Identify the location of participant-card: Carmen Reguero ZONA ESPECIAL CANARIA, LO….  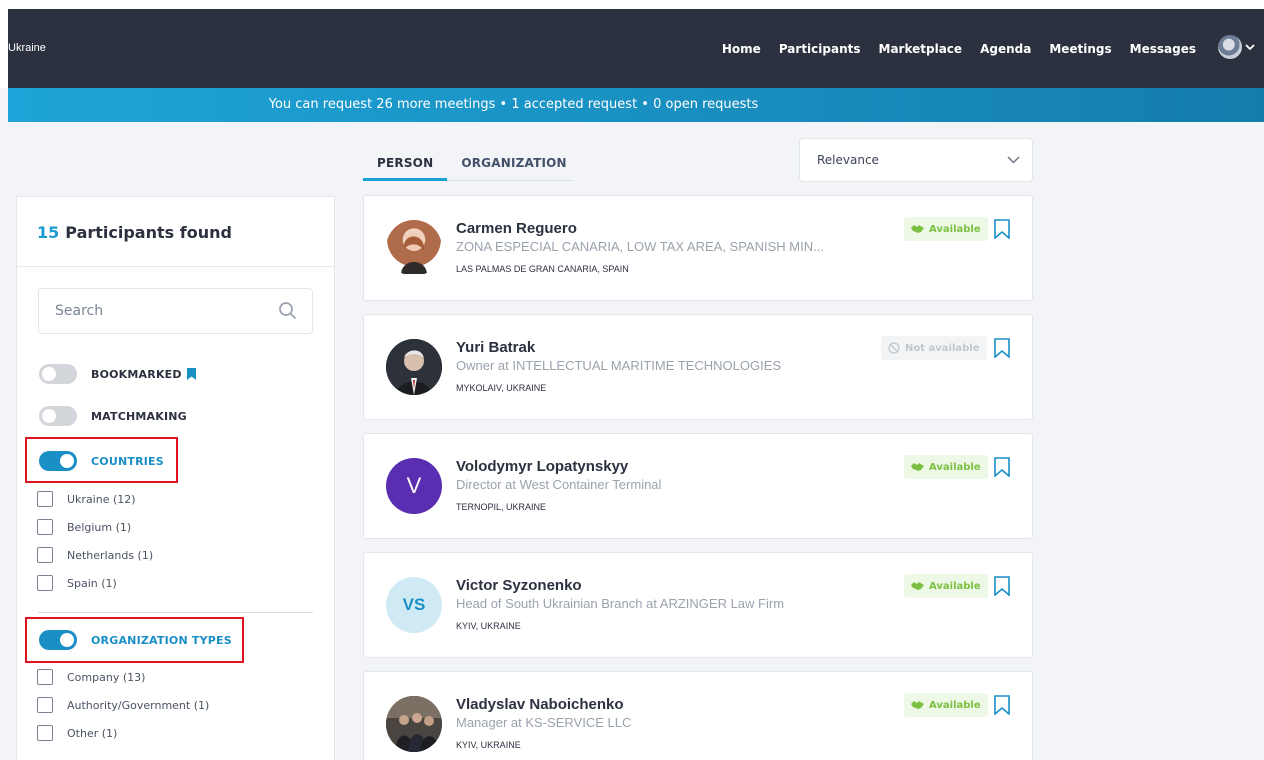
(698, 248).